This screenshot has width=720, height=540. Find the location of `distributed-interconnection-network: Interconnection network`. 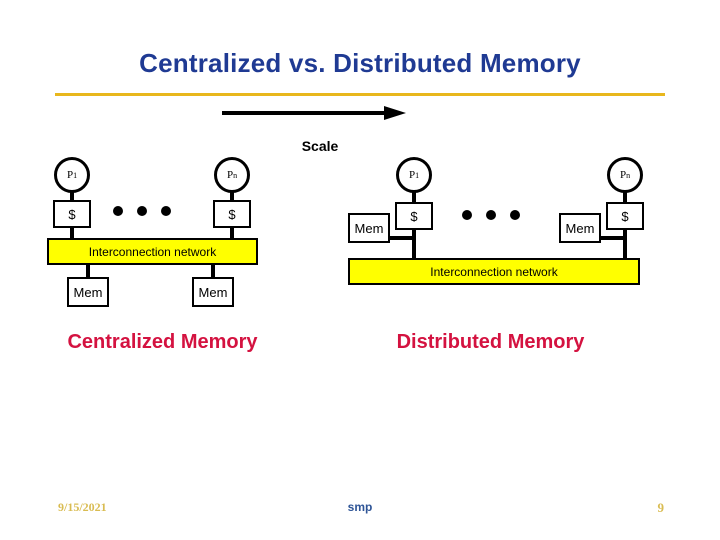

distributed-interconnection-network: Interconnection network is located at coordinates (494, 271).